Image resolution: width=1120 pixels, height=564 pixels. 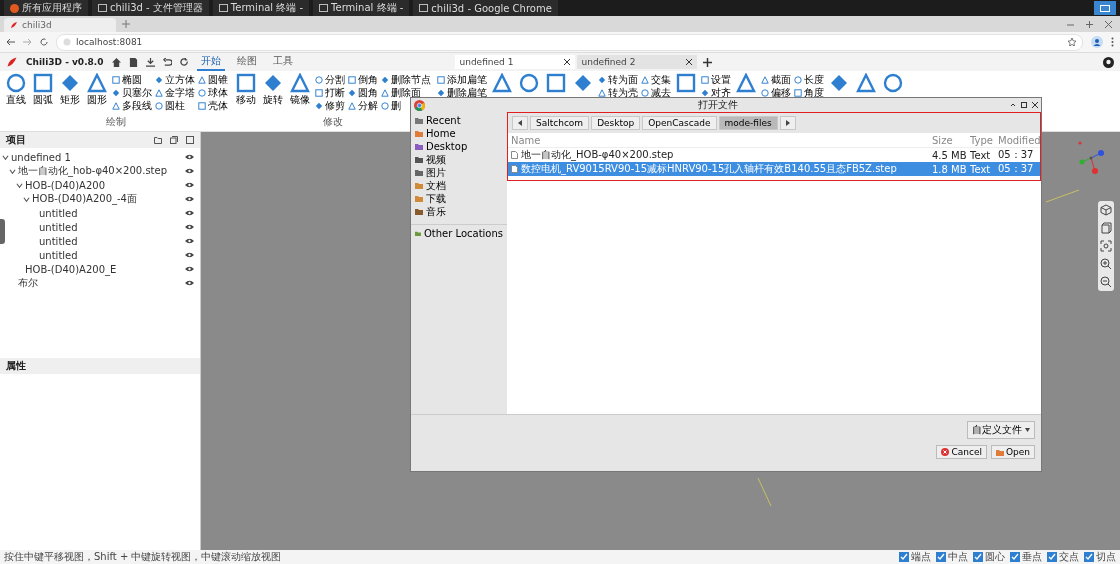 What do you see at coordinates (716, 79) in the screenshot?
I see `ribbon-button: 设置` at bounding box center [716, 79].